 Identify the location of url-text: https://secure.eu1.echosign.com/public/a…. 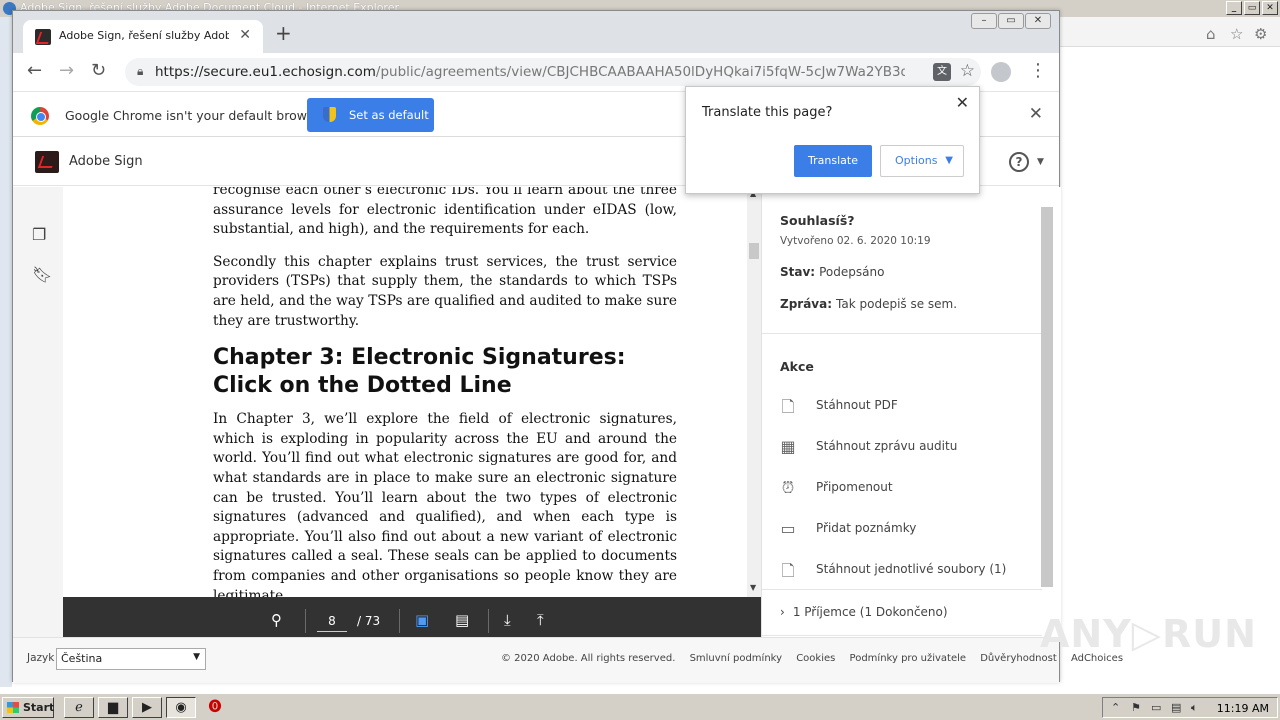
(530, 72).